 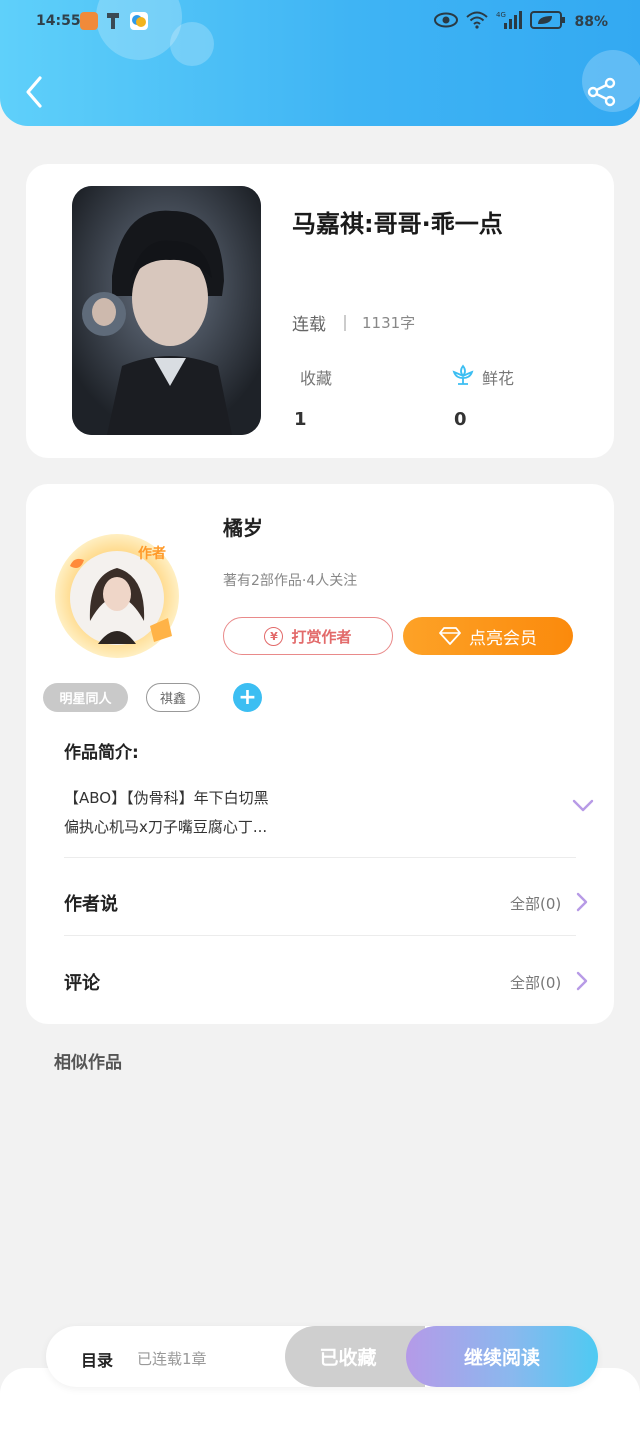 I want to click on intro-title: 作品简介:, so click(x=101, y=753).